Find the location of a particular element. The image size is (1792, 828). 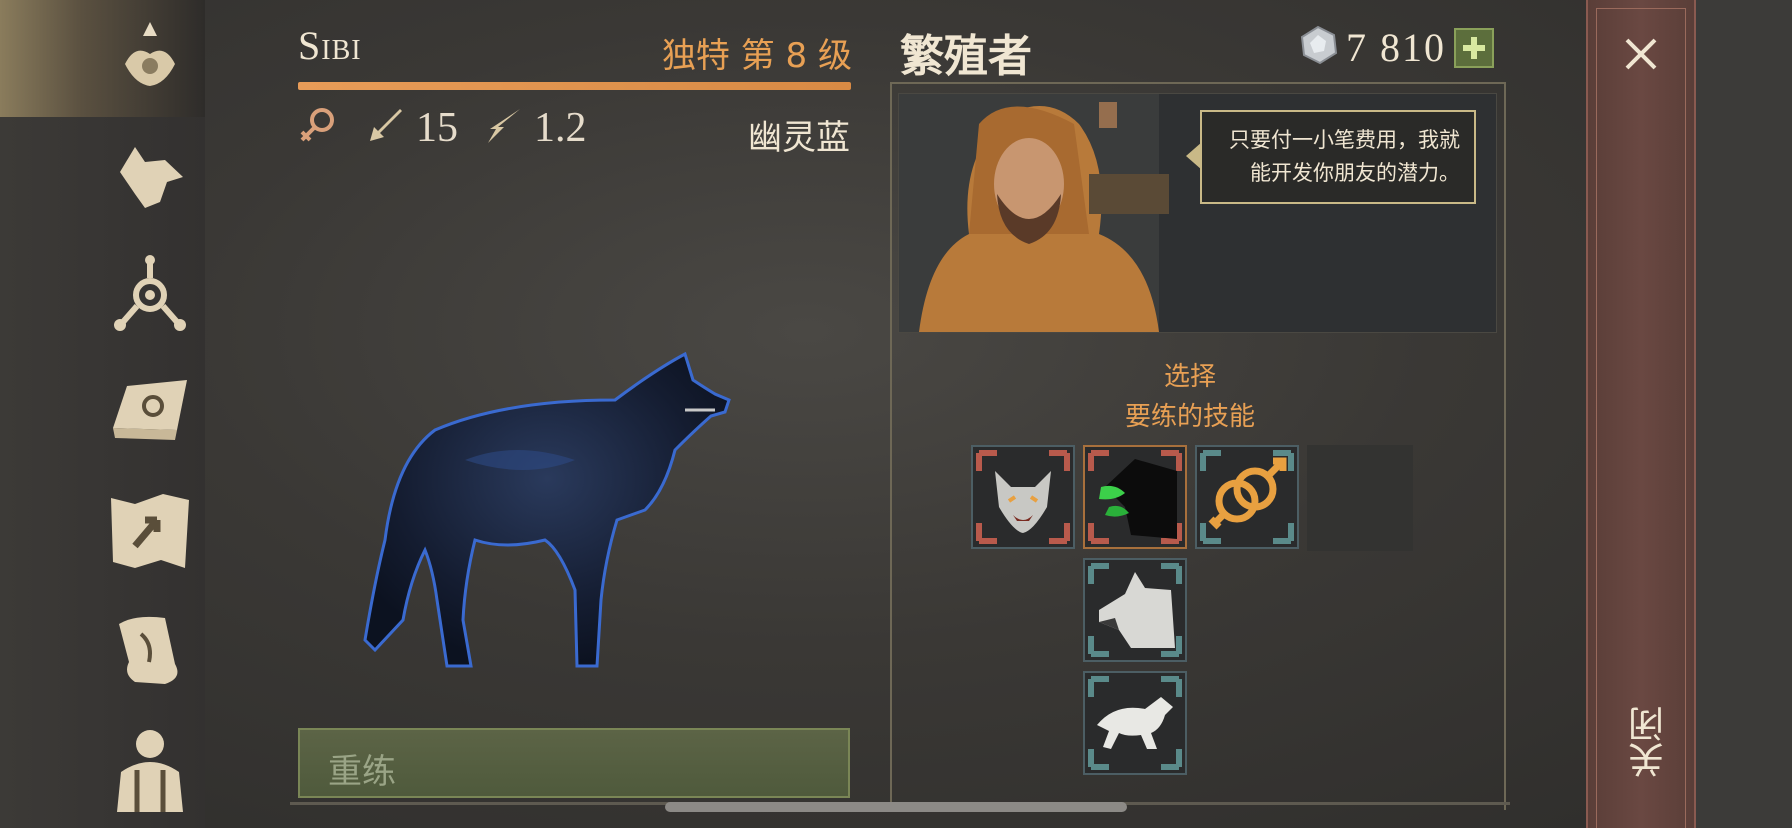

currency-amount: 7 810 is located at coordinates (1396, 47).